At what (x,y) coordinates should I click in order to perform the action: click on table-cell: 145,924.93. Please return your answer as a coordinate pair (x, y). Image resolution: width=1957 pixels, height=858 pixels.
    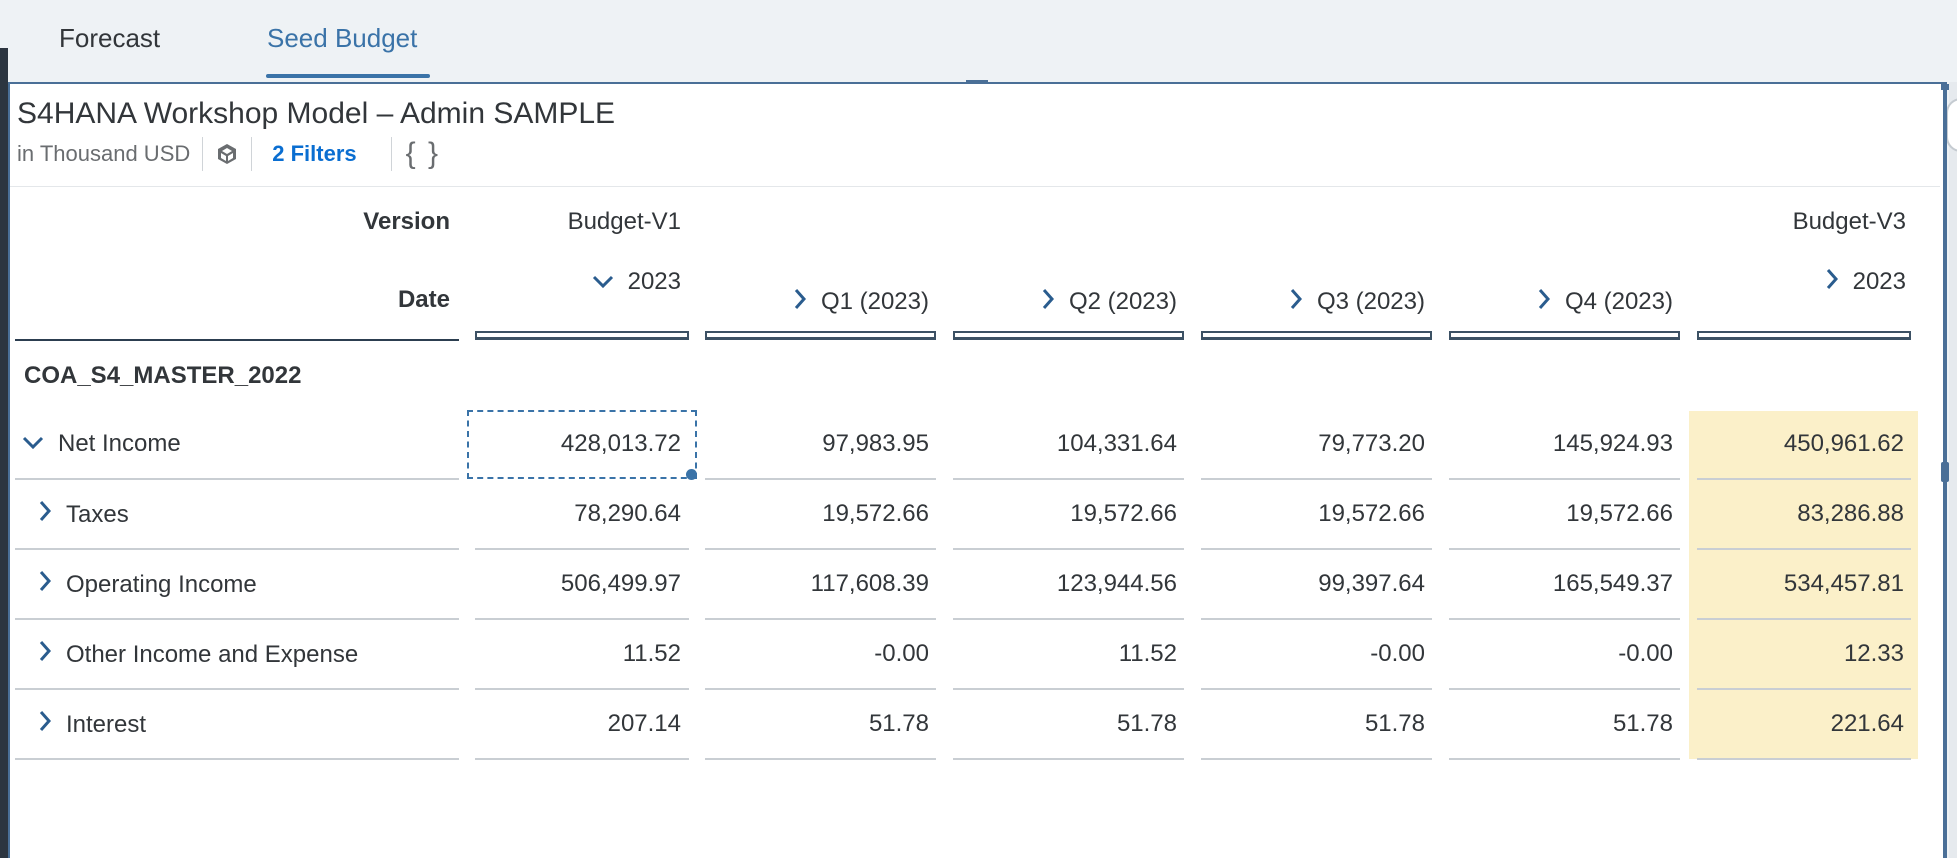
    Looking at the image, I should click on (1573, 444).